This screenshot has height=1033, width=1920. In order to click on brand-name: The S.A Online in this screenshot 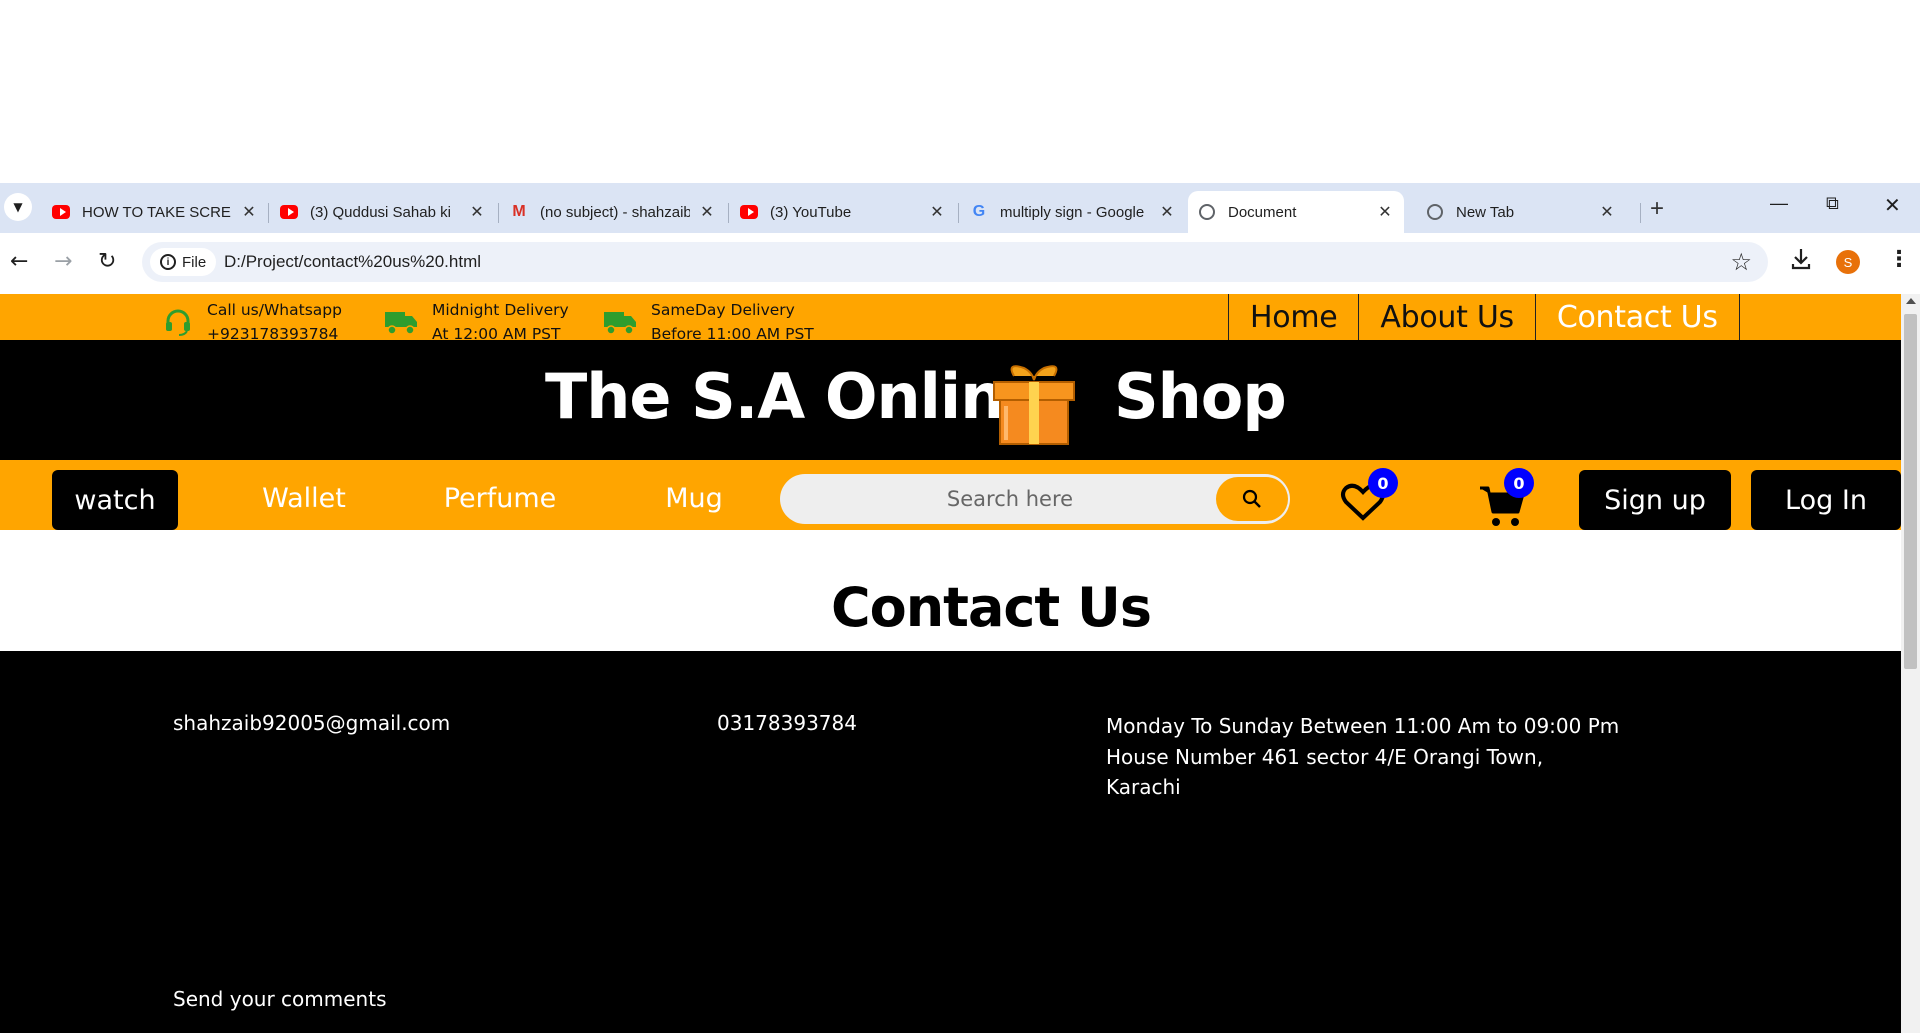, I will do `click(795, 396)`.